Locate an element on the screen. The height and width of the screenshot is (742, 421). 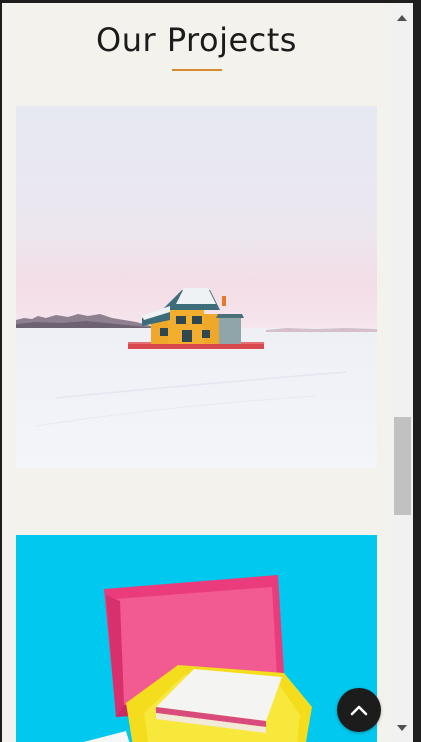
back-to-top-button is located at coordinates (359, 710).